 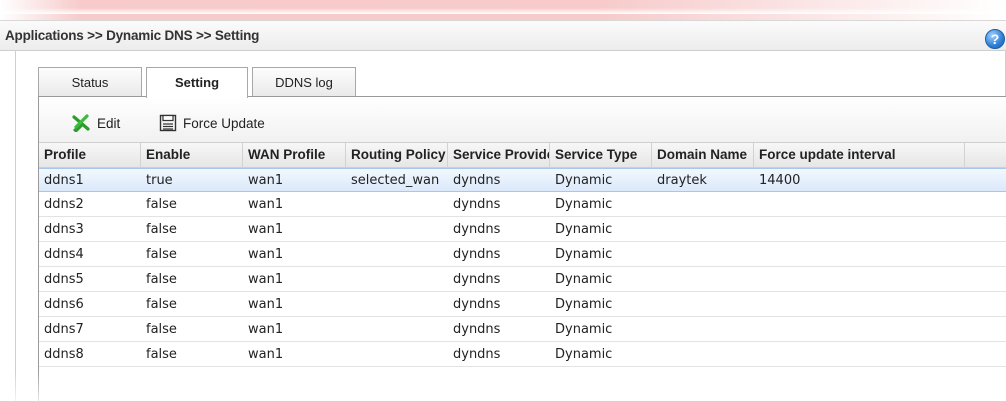 I want to click on cell-profile: ddns1, so click(x=64, y=180).